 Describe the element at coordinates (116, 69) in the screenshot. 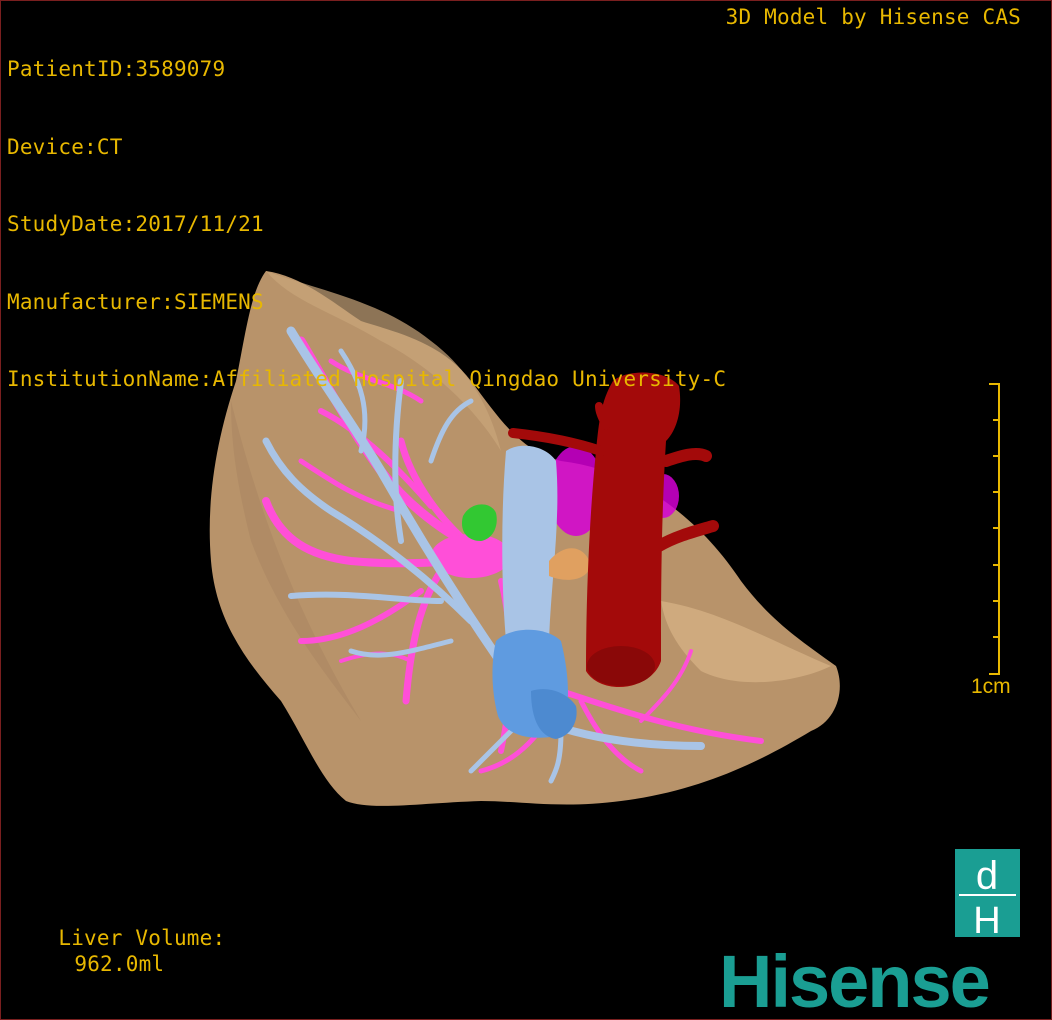

I see `patient-id: PatientID:3589079` at that location.